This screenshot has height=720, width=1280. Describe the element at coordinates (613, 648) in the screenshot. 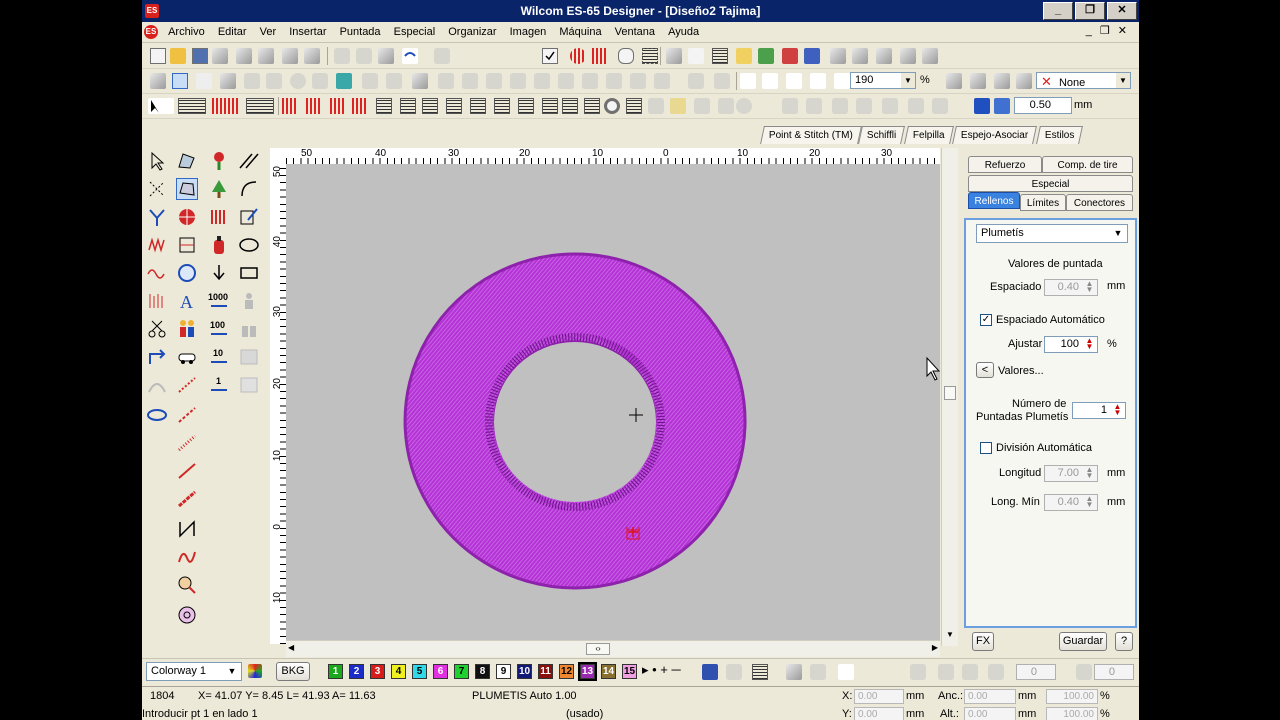

I see `horizontal-scrollbar: ◀ ‹› ▶` at that location.